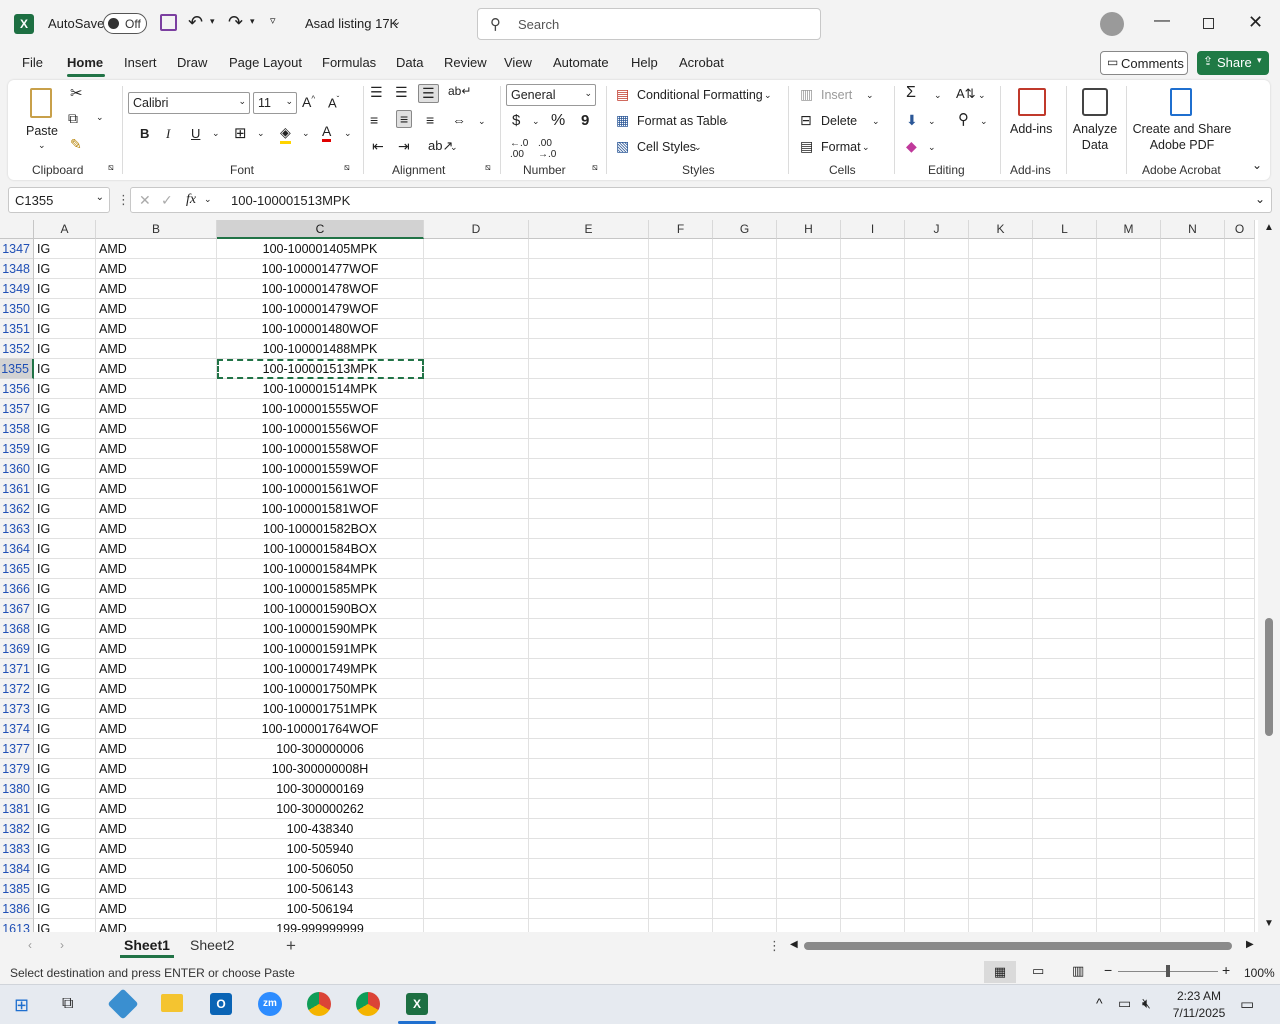  What do you see at coordinates (409, 62) in the screenshot?
I see `menu-data: Data` at bounding box center [409, 62].